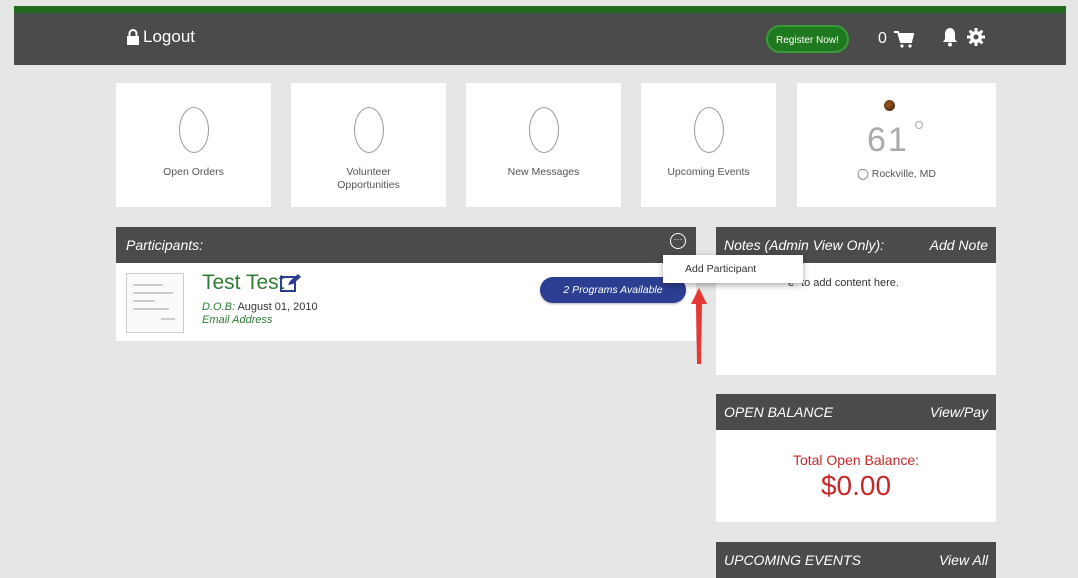 The image size is (1078, 578). Describe the element at coordinates (193, 130) in the screenshot. I see `open-orders-count` at that location.